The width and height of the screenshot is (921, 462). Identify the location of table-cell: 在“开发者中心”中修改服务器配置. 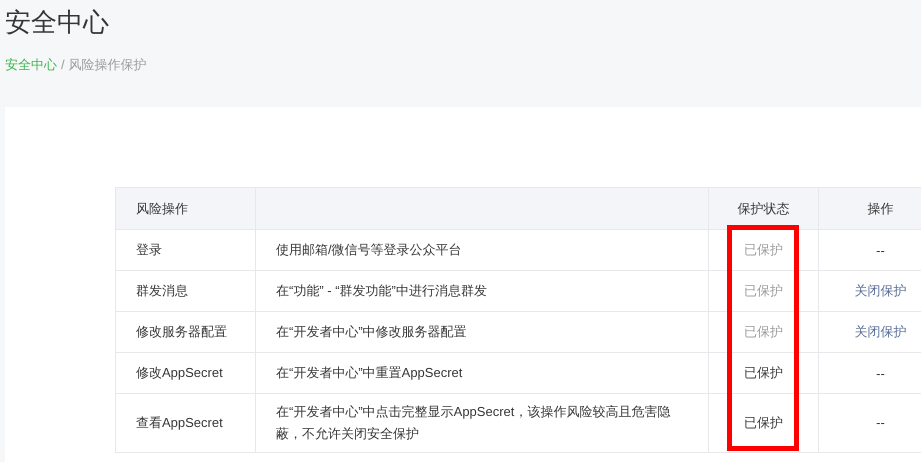
(482, 332).